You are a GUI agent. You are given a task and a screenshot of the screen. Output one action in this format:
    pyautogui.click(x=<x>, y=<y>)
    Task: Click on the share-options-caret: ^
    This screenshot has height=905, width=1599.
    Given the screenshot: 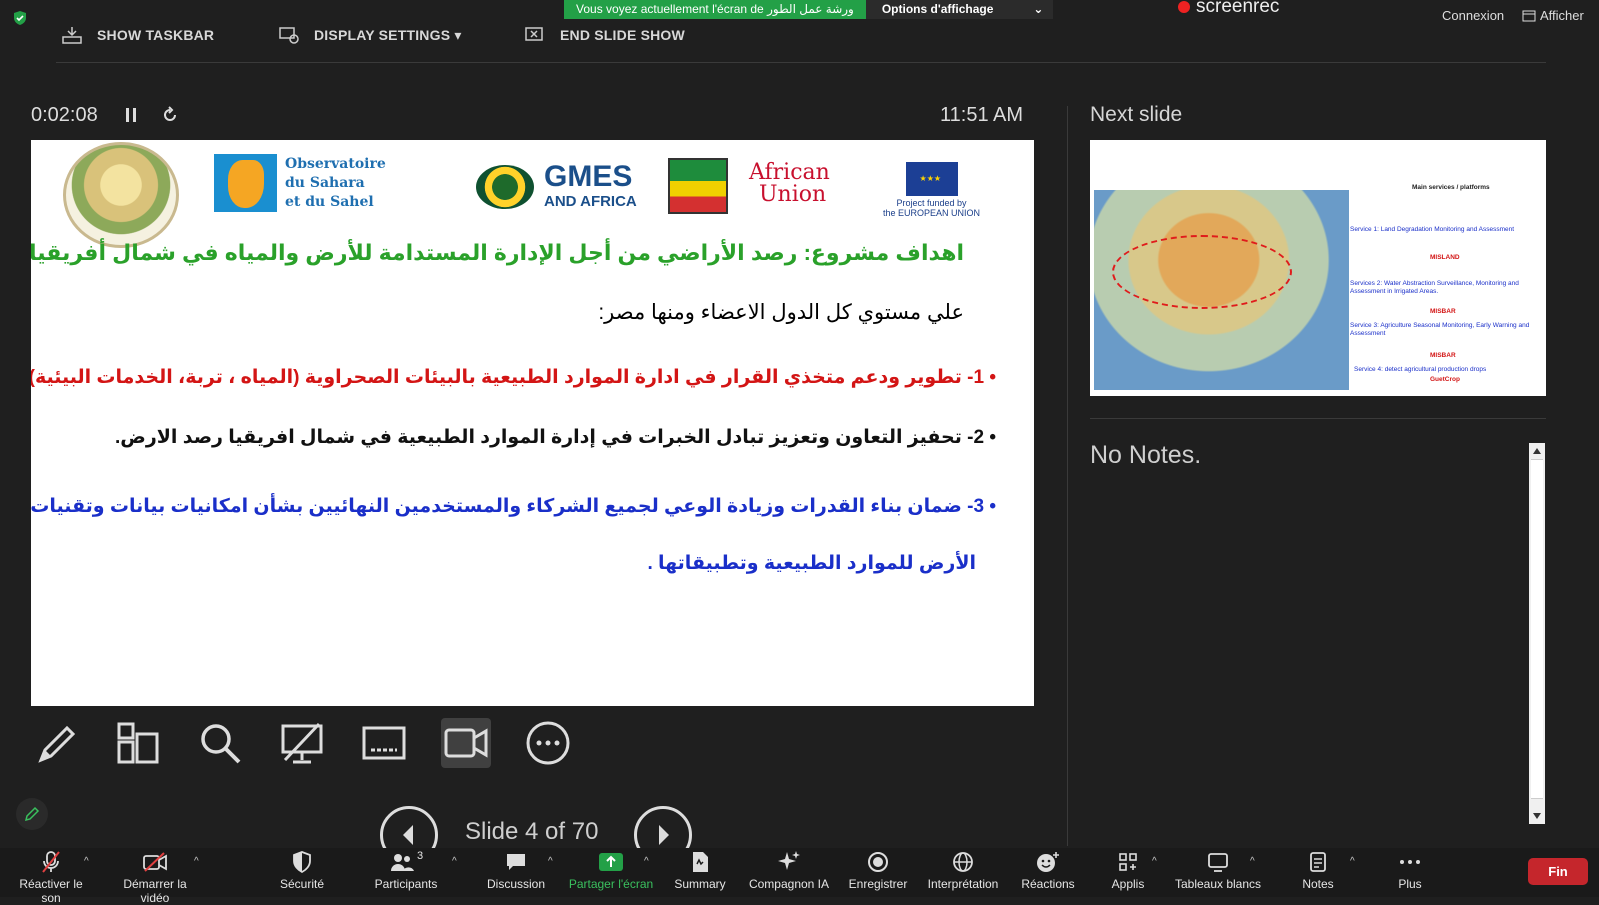 What is the action you would take?
    pyautogui.click(x=646, y=861)
    